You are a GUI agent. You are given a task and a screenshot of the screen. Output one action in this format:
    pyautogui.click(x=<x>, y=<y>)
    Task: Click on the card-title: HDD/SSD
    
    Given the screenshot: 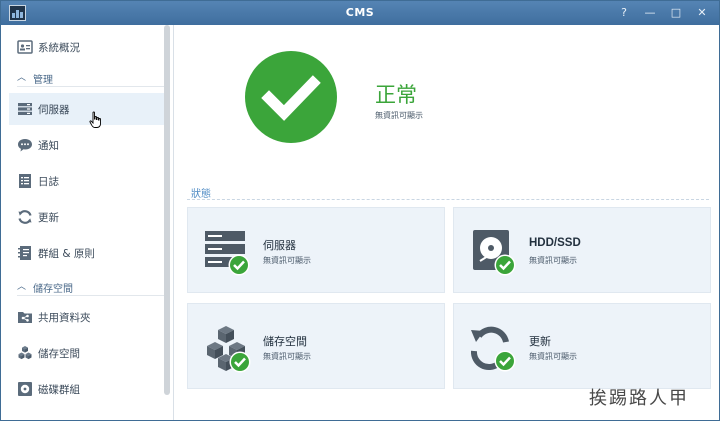 What is the action you would take?
    pyautogui.click(x=555, y=243)
    